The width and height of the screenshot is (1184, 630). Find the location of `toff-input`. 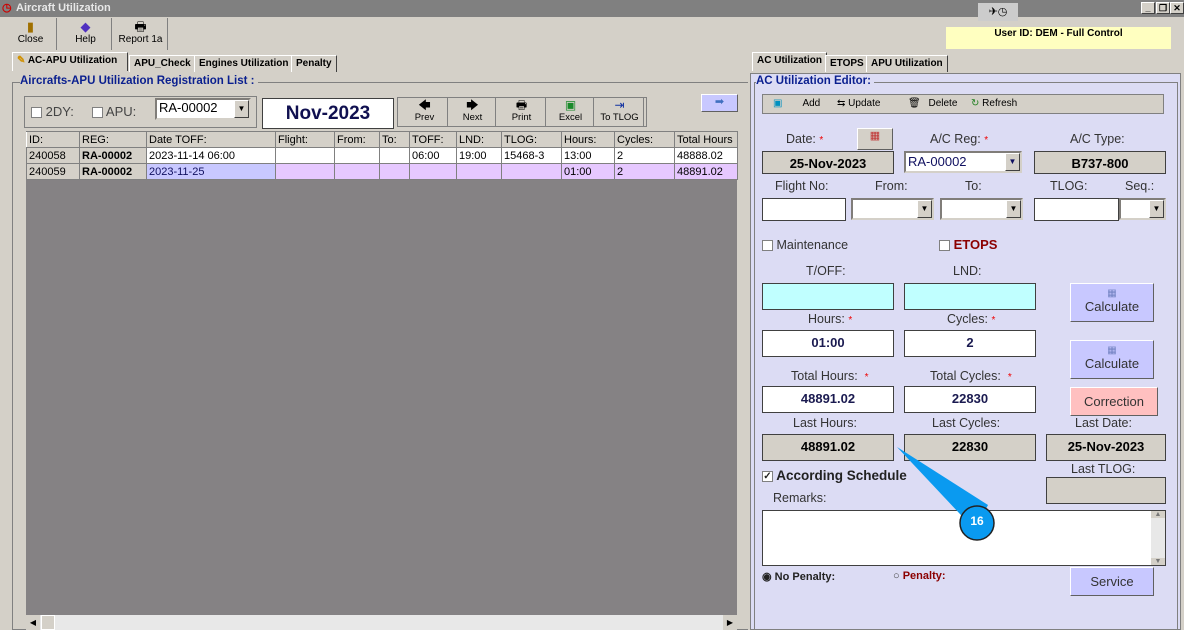

toff-input is located at coordinates (828, 296).